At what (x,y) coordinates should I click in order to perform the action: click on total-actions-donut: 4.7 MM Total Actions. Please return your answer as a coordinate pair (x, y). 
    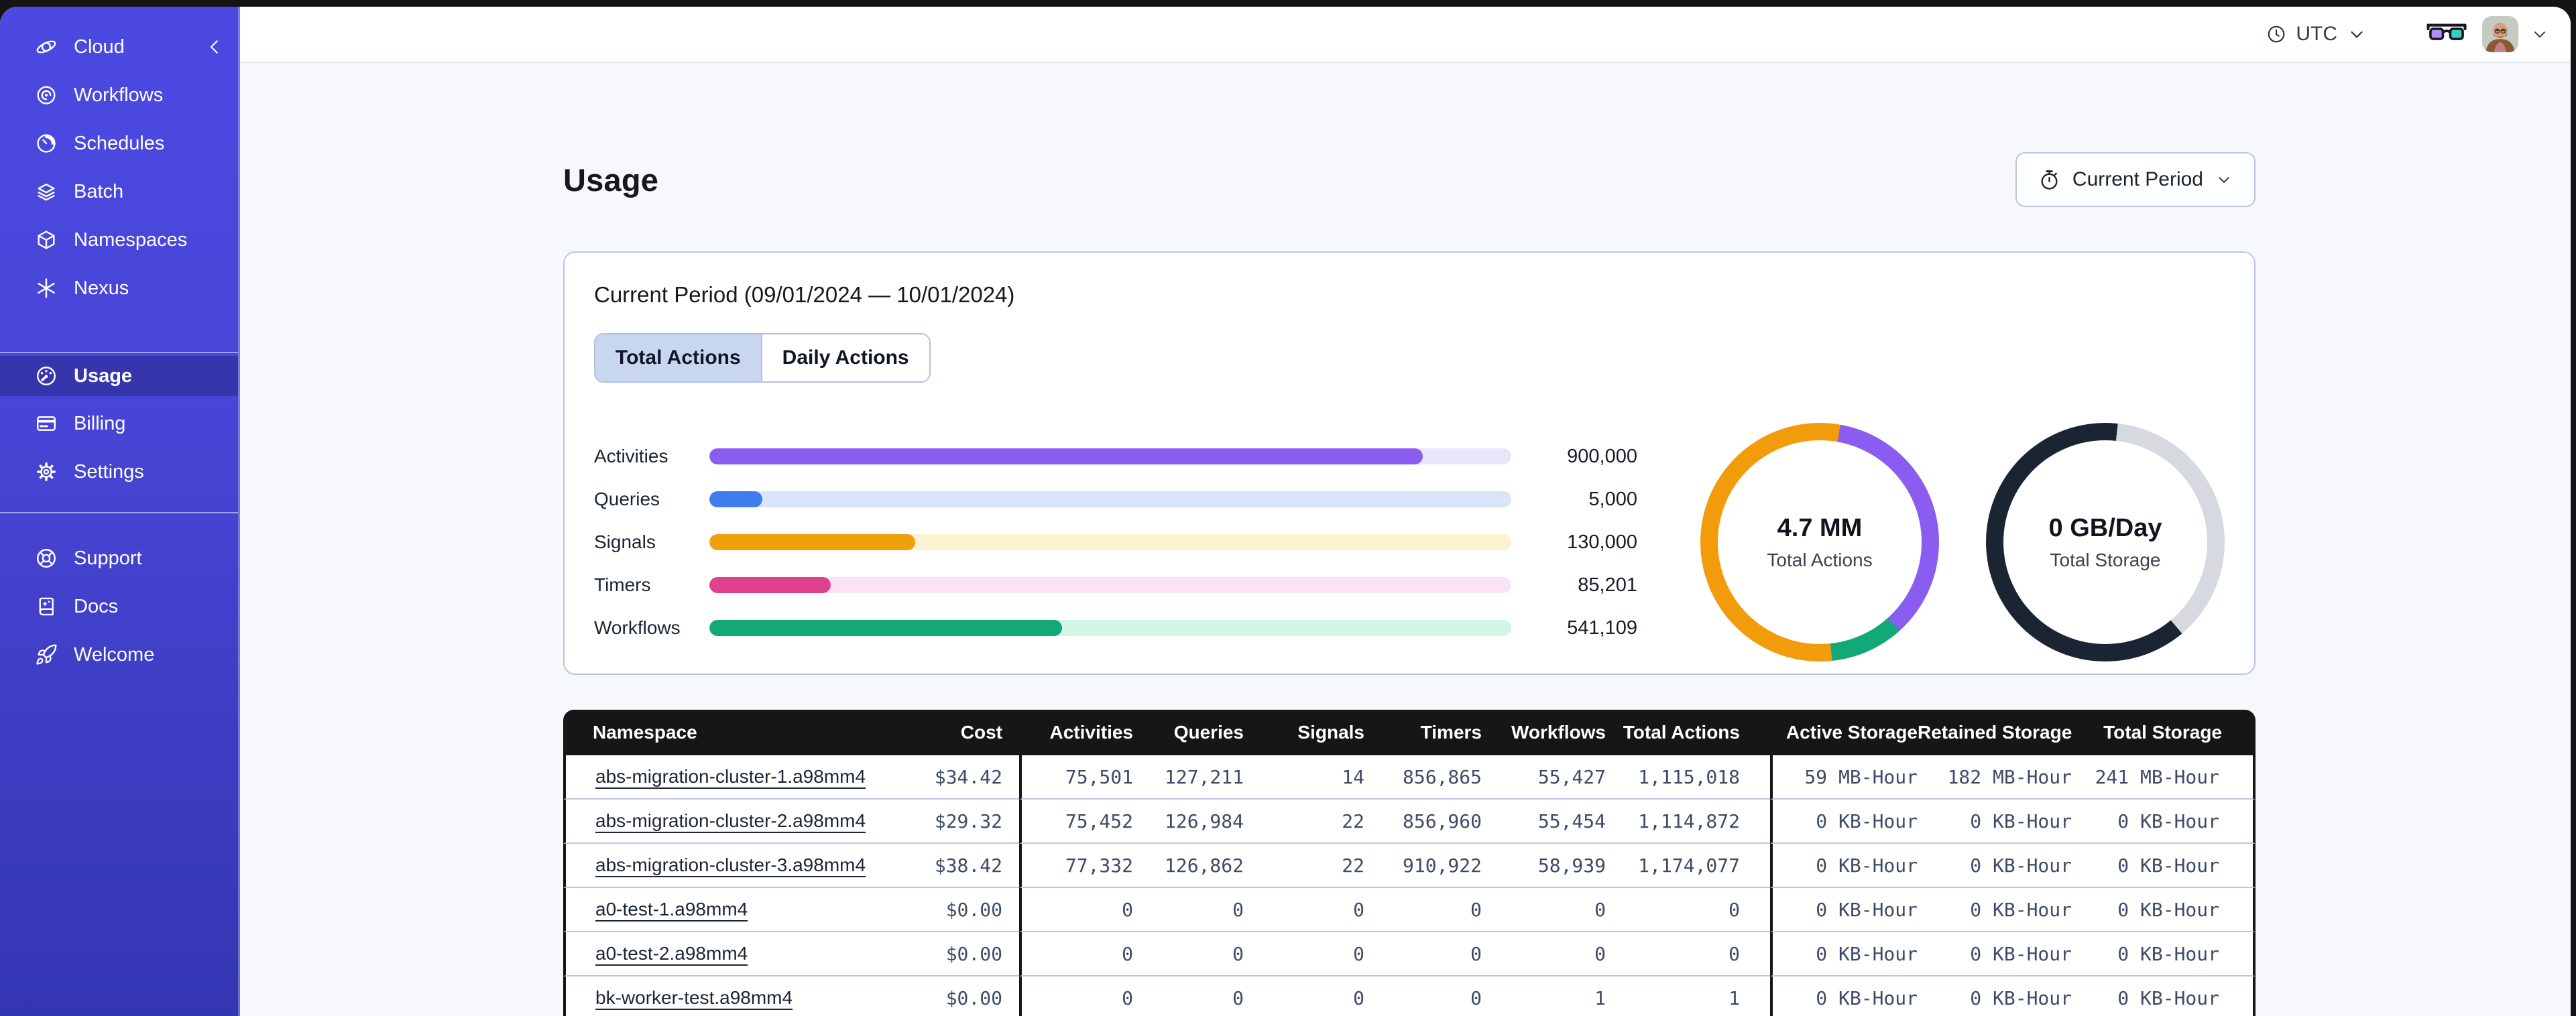
    Looking at the image, I should click on (1819, 542).